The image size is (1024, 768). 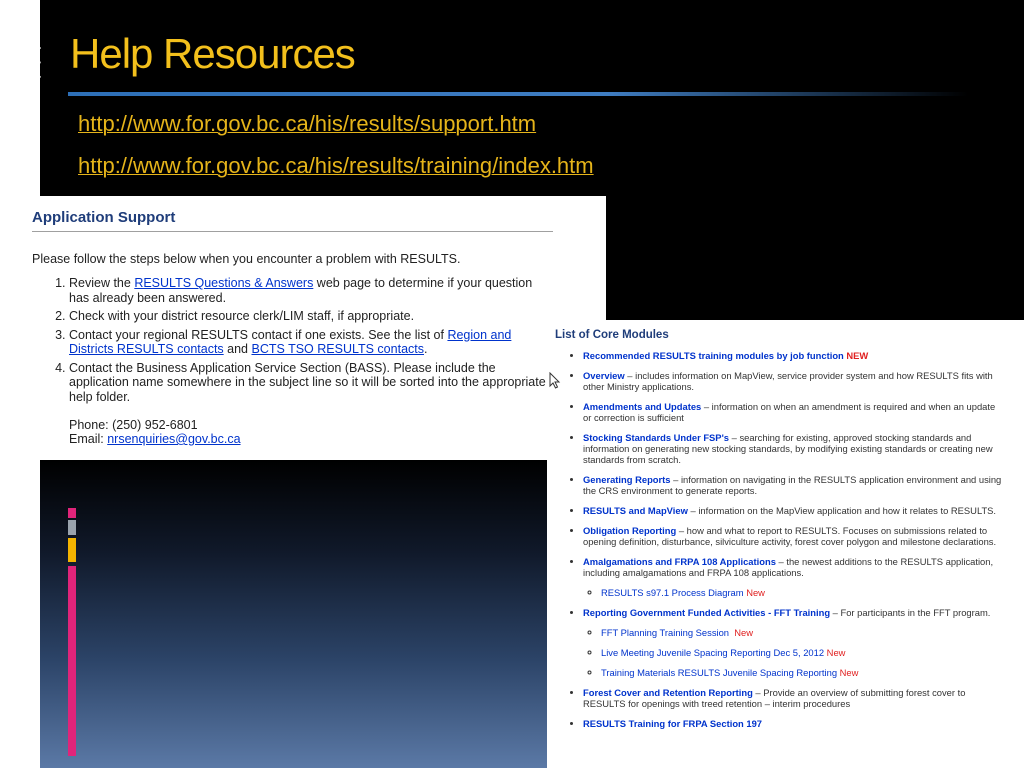 What do you see at coordinates (223, 283) in the screenshot?
I see `qa-link: RESULTS Questions & Answers` at bounding box center [223, 283].